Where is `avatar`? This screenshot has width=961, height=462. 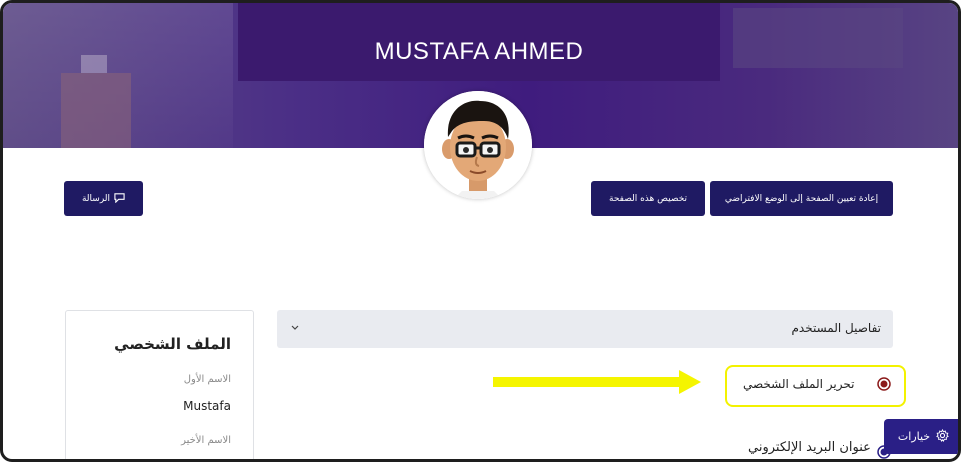
avatar is located at coordinates (478, 145).